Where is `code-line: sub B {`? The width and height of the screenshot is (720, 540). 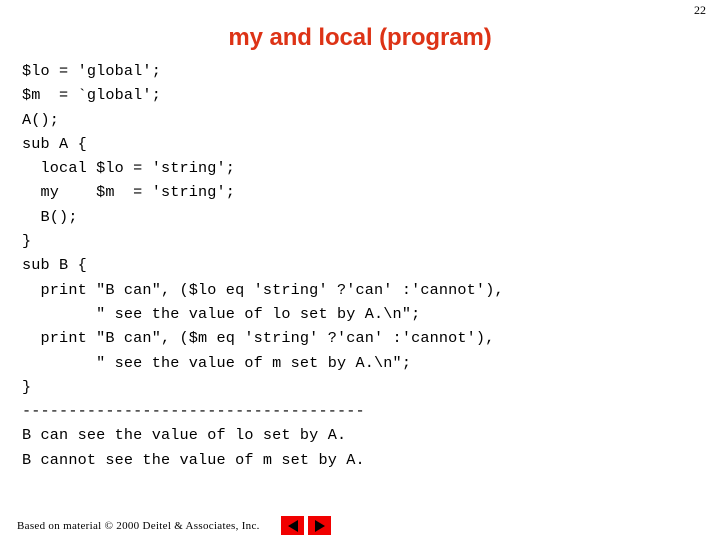
code-line: sub B { is located at coordinates (54, 265).